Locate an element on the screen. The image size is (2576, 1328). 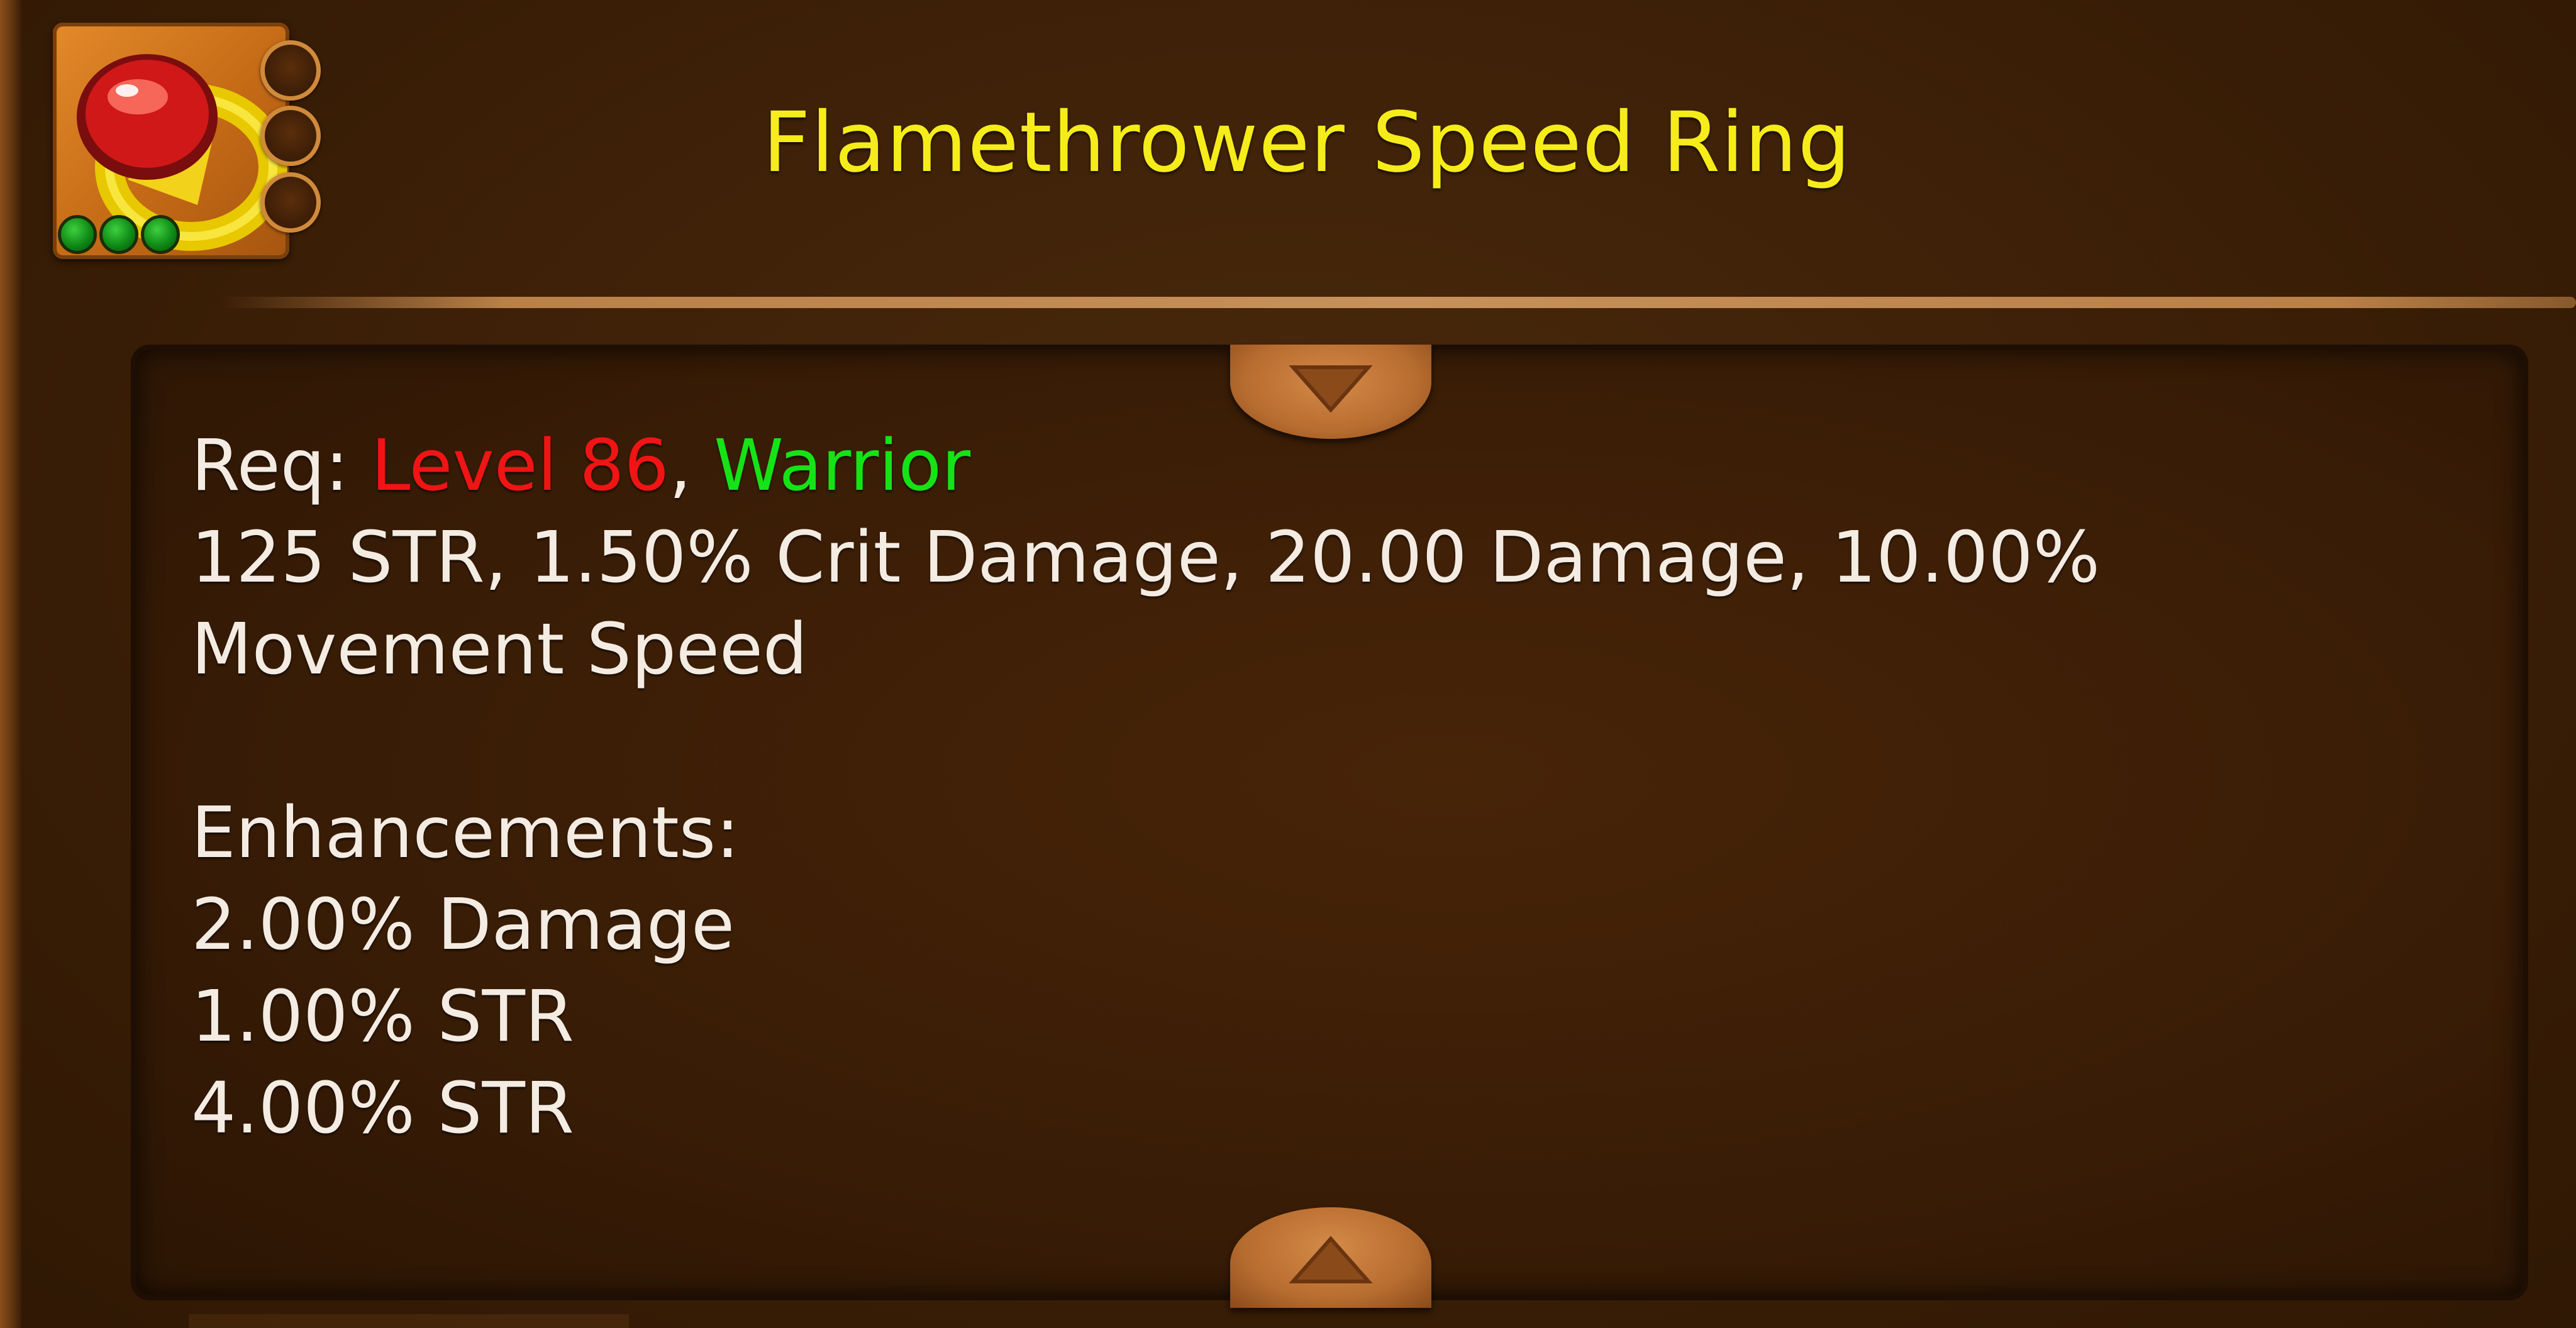
class-requirement: Warrior is located at coordinates (842, 466).